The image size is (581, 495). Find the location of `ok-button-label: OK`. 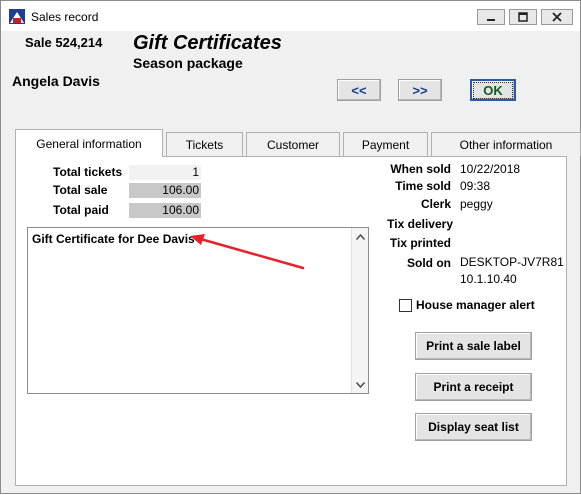

ok-button-label: OK is located at coordinates (493, 90).